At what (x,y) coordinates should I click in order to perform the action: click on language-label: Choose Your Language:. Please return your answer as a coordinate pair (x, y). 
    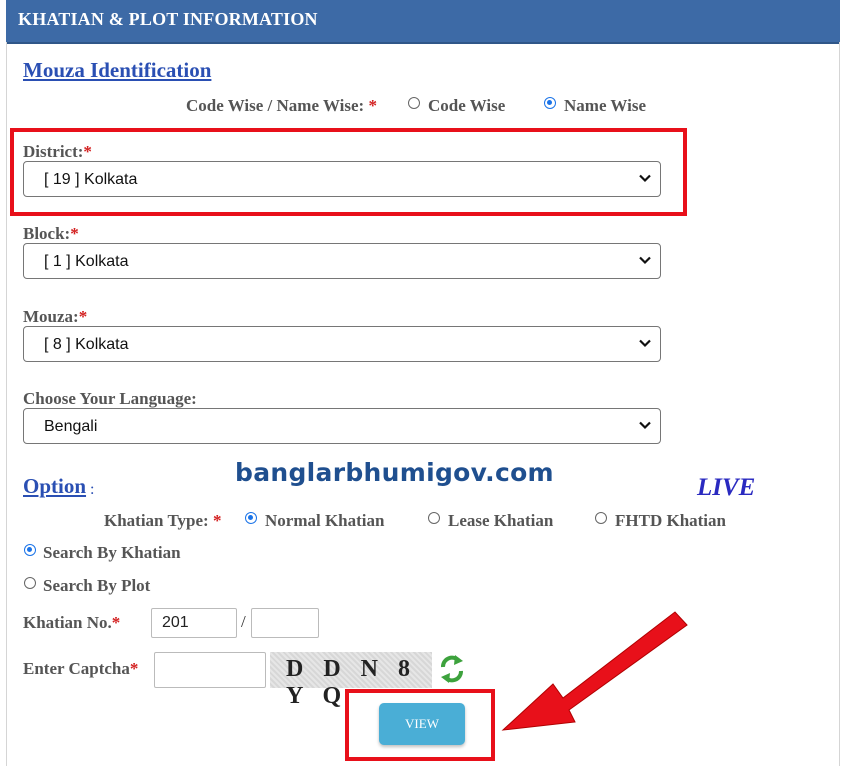
    Looking at the image, I should click on (110, 398).